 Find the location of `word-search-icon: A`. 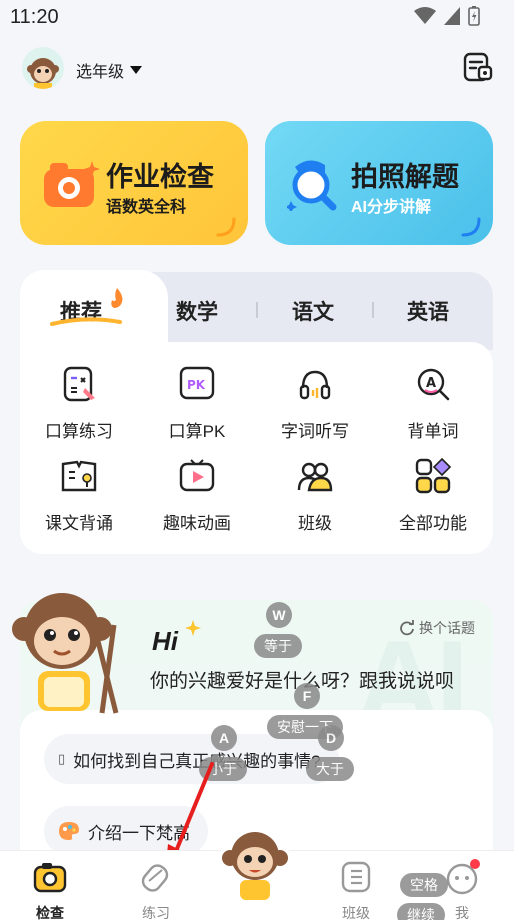

word-search-icon: A is located at coordinates (433, 384).